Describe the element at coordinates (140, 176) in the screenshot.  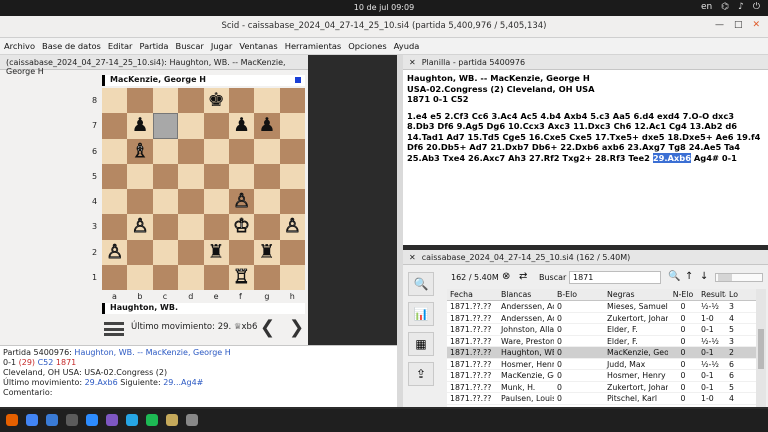
I see `square-b5` at that location.